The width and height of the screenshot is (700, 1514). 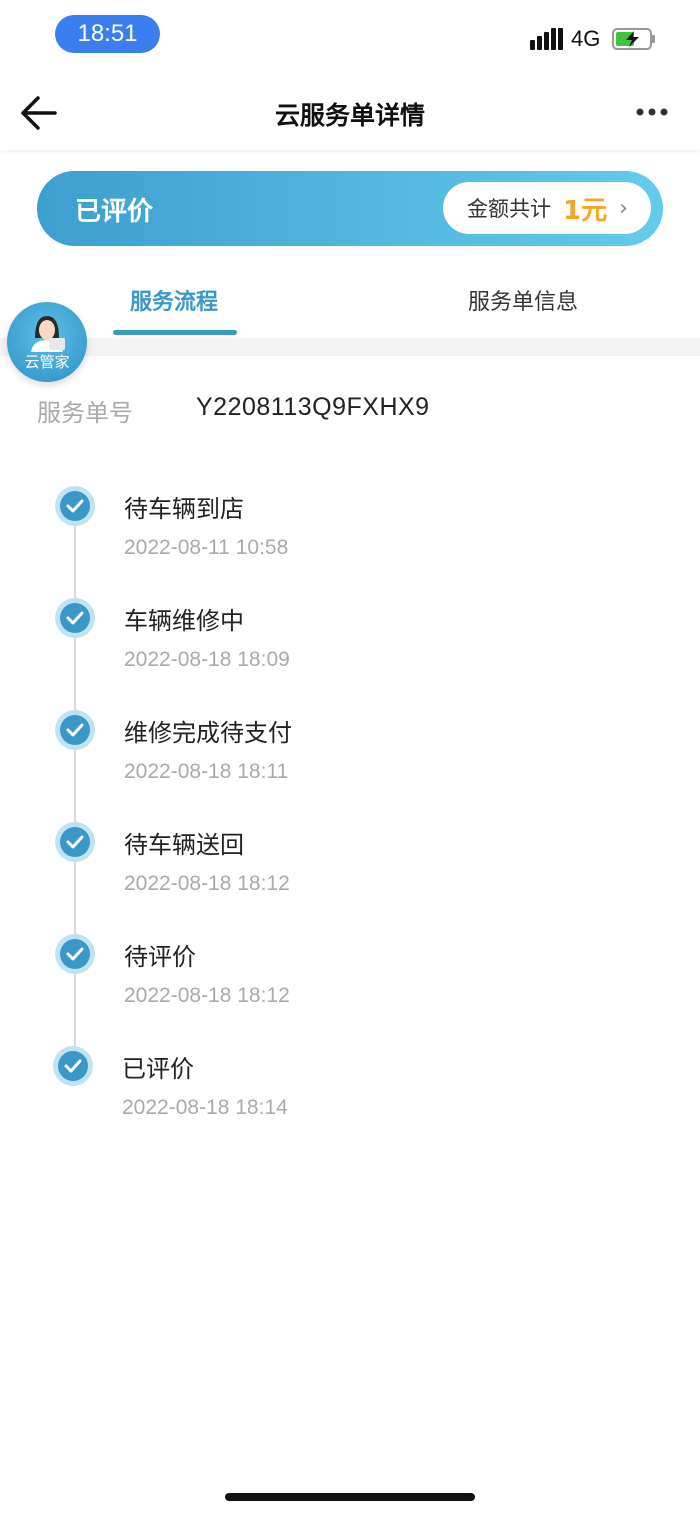 I want to click on tab-service-flow: 服务流程, so click(x=174, y=300).